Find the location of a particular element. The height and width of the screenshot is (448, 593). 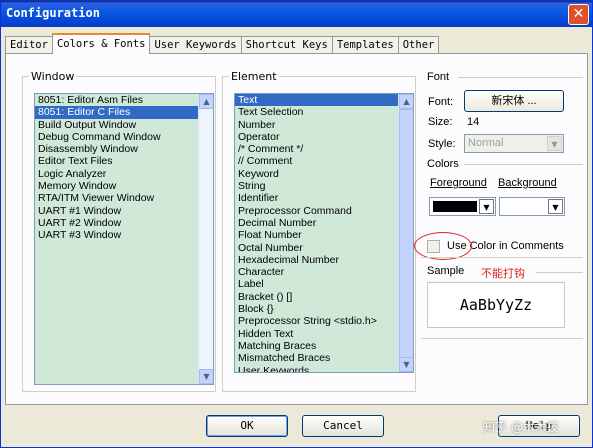

annotation-text: 不能打钩 is located at coordinates (503, 273).